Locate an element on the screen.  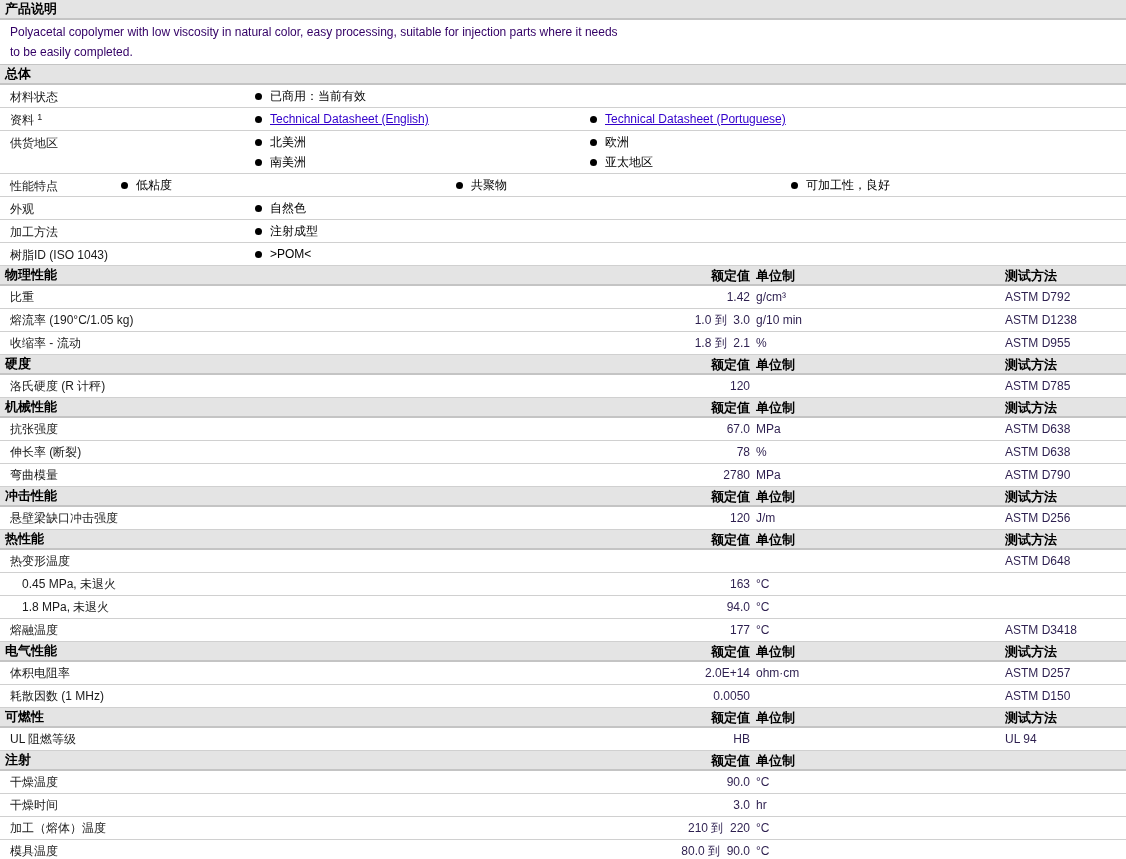
property-value: 自然色 is located at coordinates (288, 208).